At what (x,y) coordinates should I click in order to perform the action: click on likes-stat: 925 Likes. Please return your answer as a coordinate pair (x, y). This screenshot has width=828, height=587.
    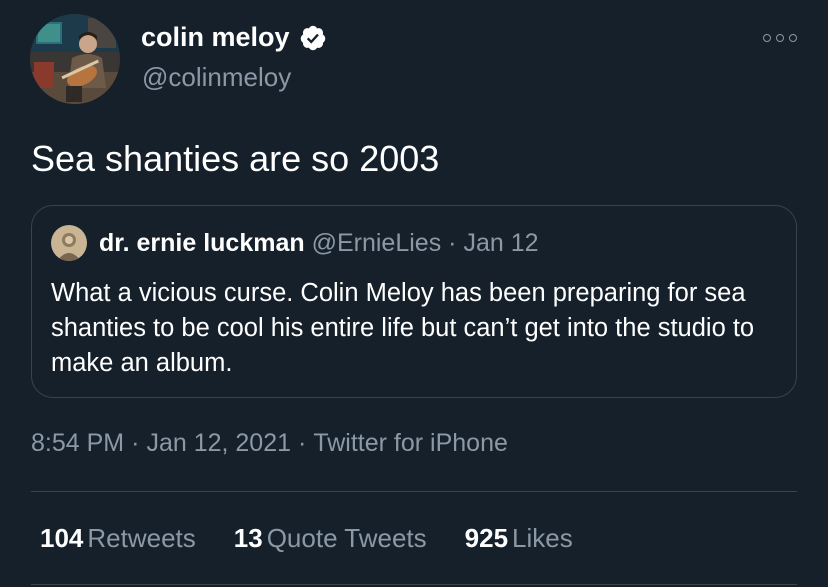
    Looking at the image, I should click on (519, 538).